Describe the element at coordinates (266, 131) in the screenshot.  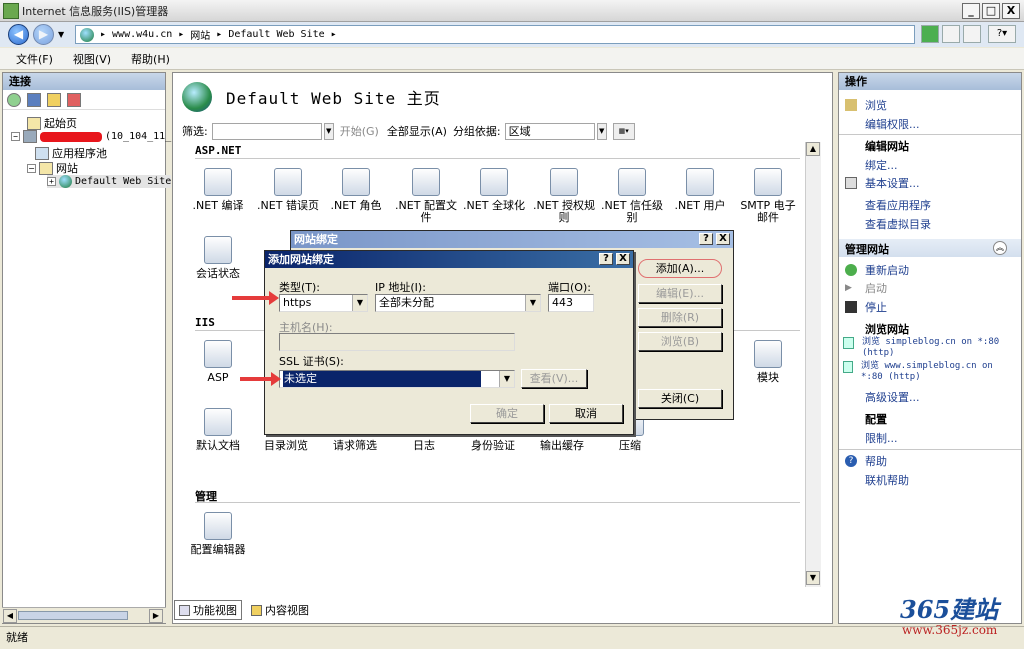
I see `filter-input` at that location.